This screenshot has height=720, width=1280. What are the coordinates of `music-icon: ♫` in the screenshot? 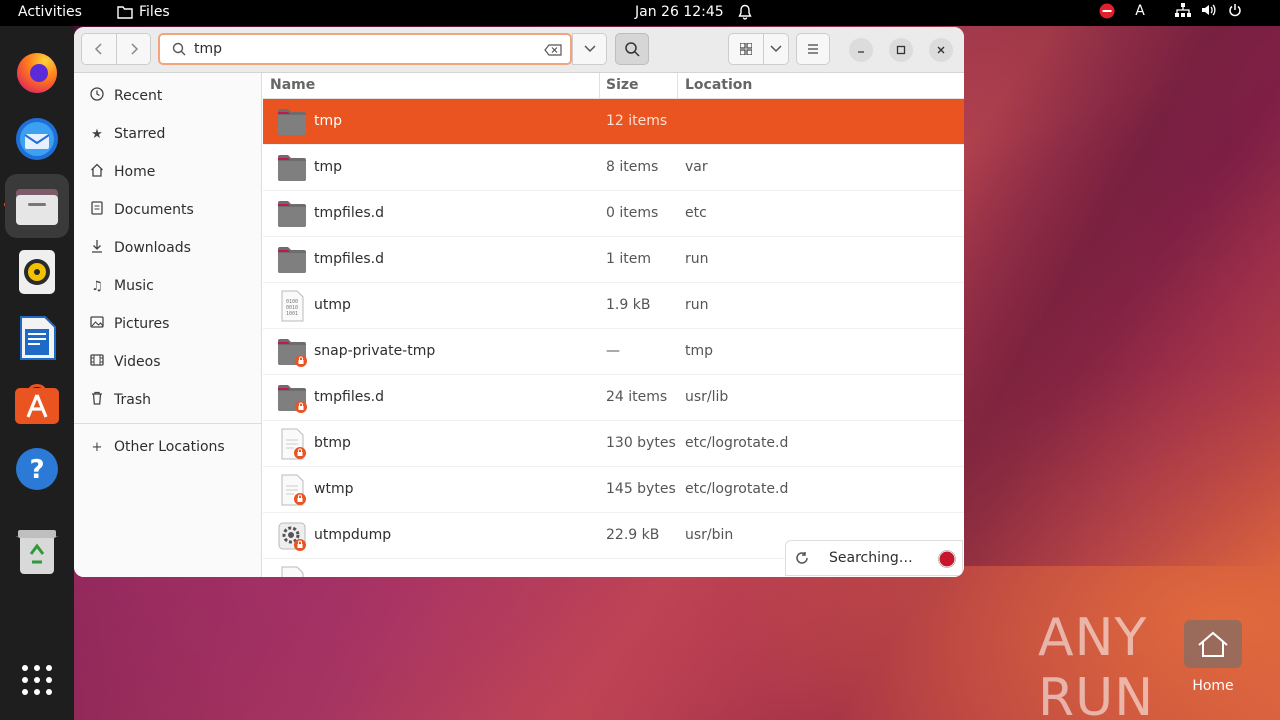 It's located at (97, 286).